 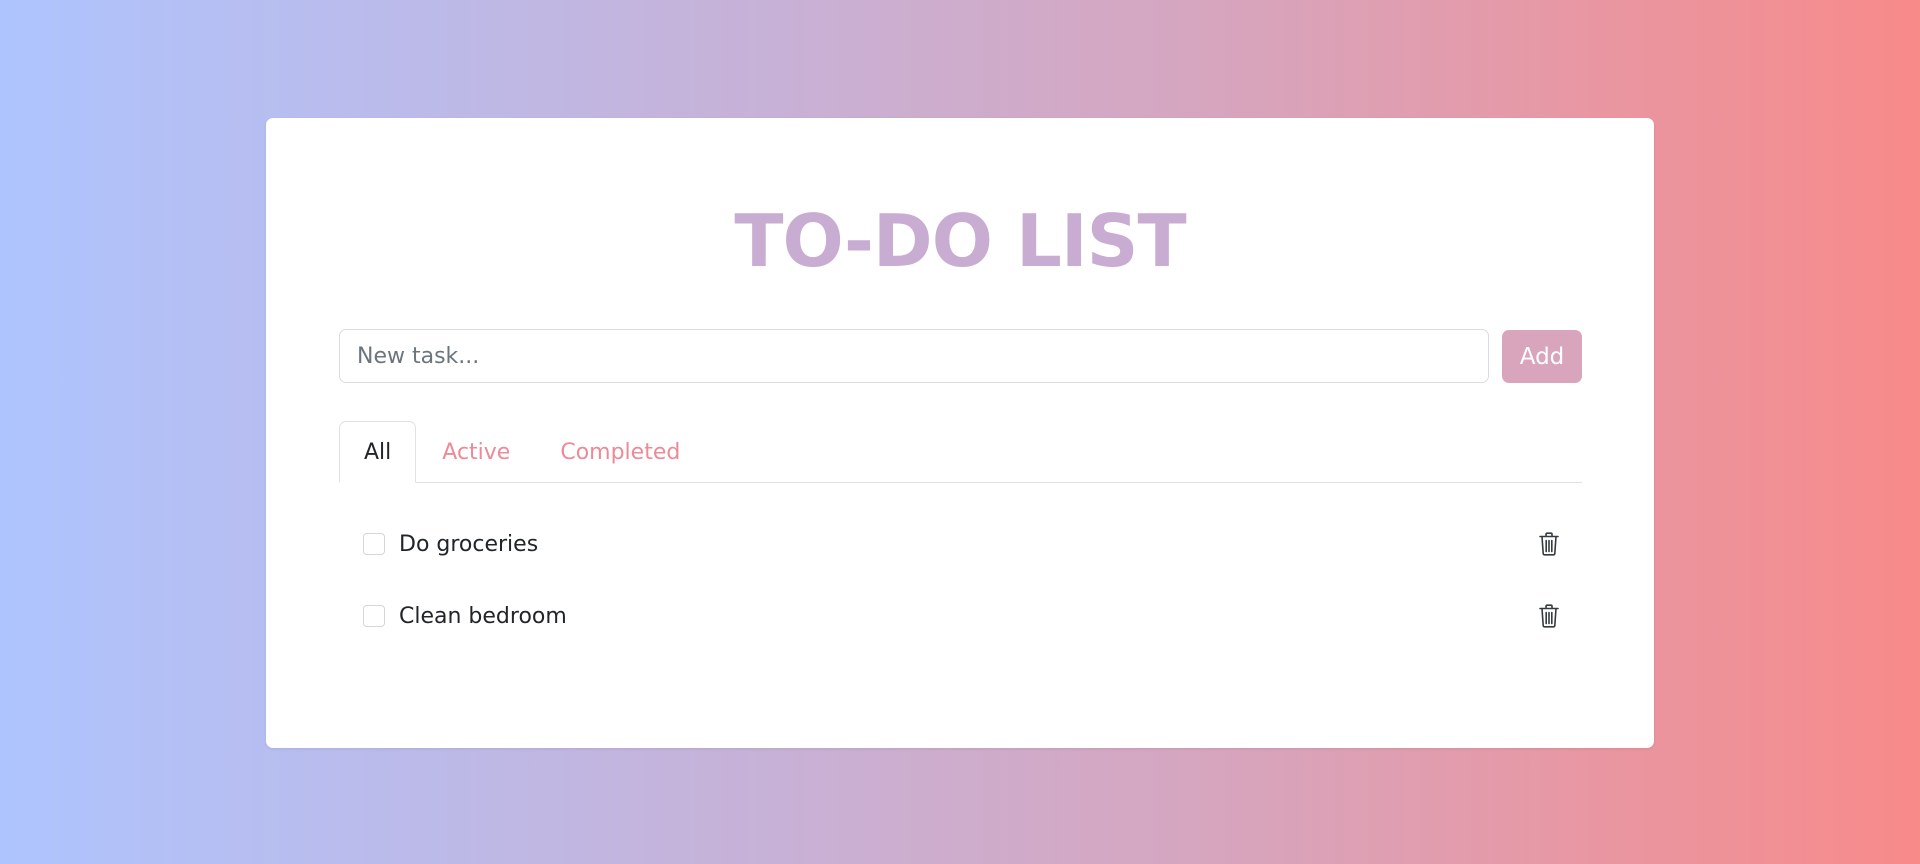 What do you see at coordinates (469, 544) in the screenshot?
I see `task-label: Do groceries` at bounding box center [469, 544].